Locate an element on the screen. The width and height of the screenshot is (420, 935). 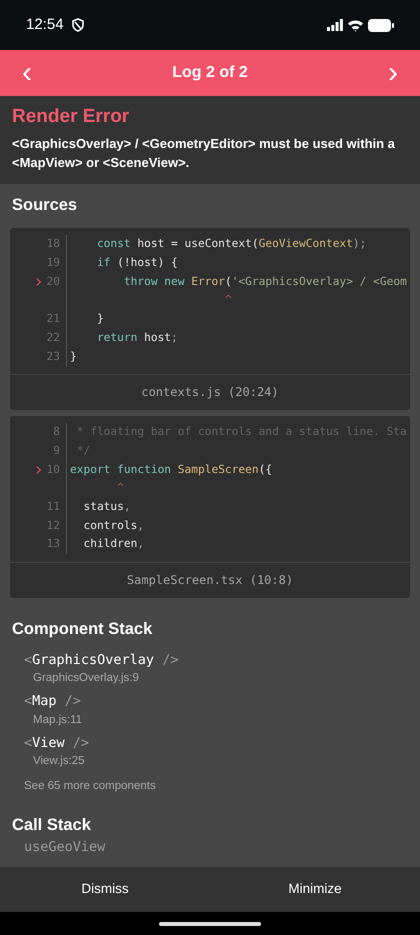
code-line: return host; is located at coordinates (137, 338).